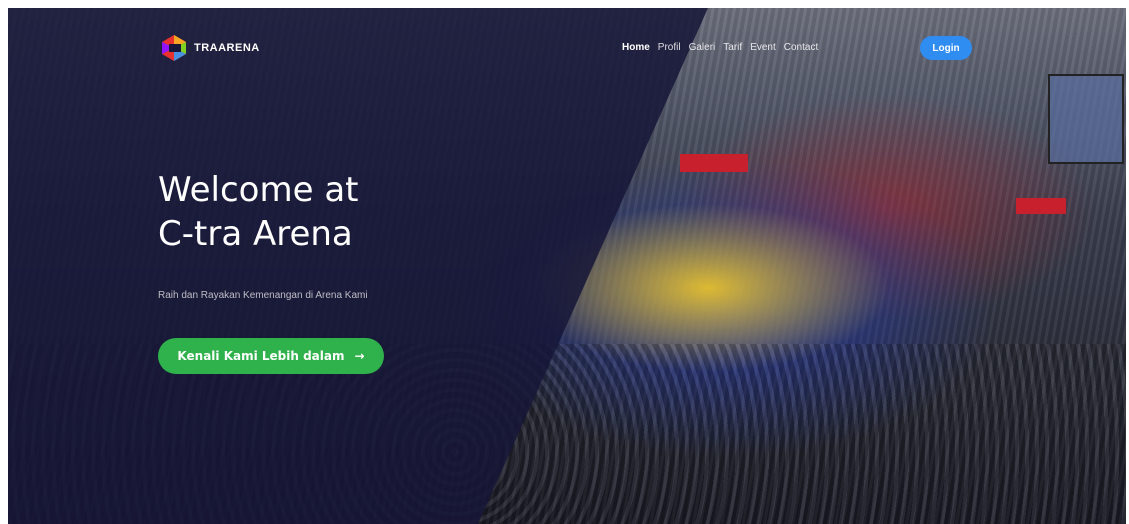  Describe the element at coordinates (946, 48) in the screenshot. I see `login-button: Login` at that location.